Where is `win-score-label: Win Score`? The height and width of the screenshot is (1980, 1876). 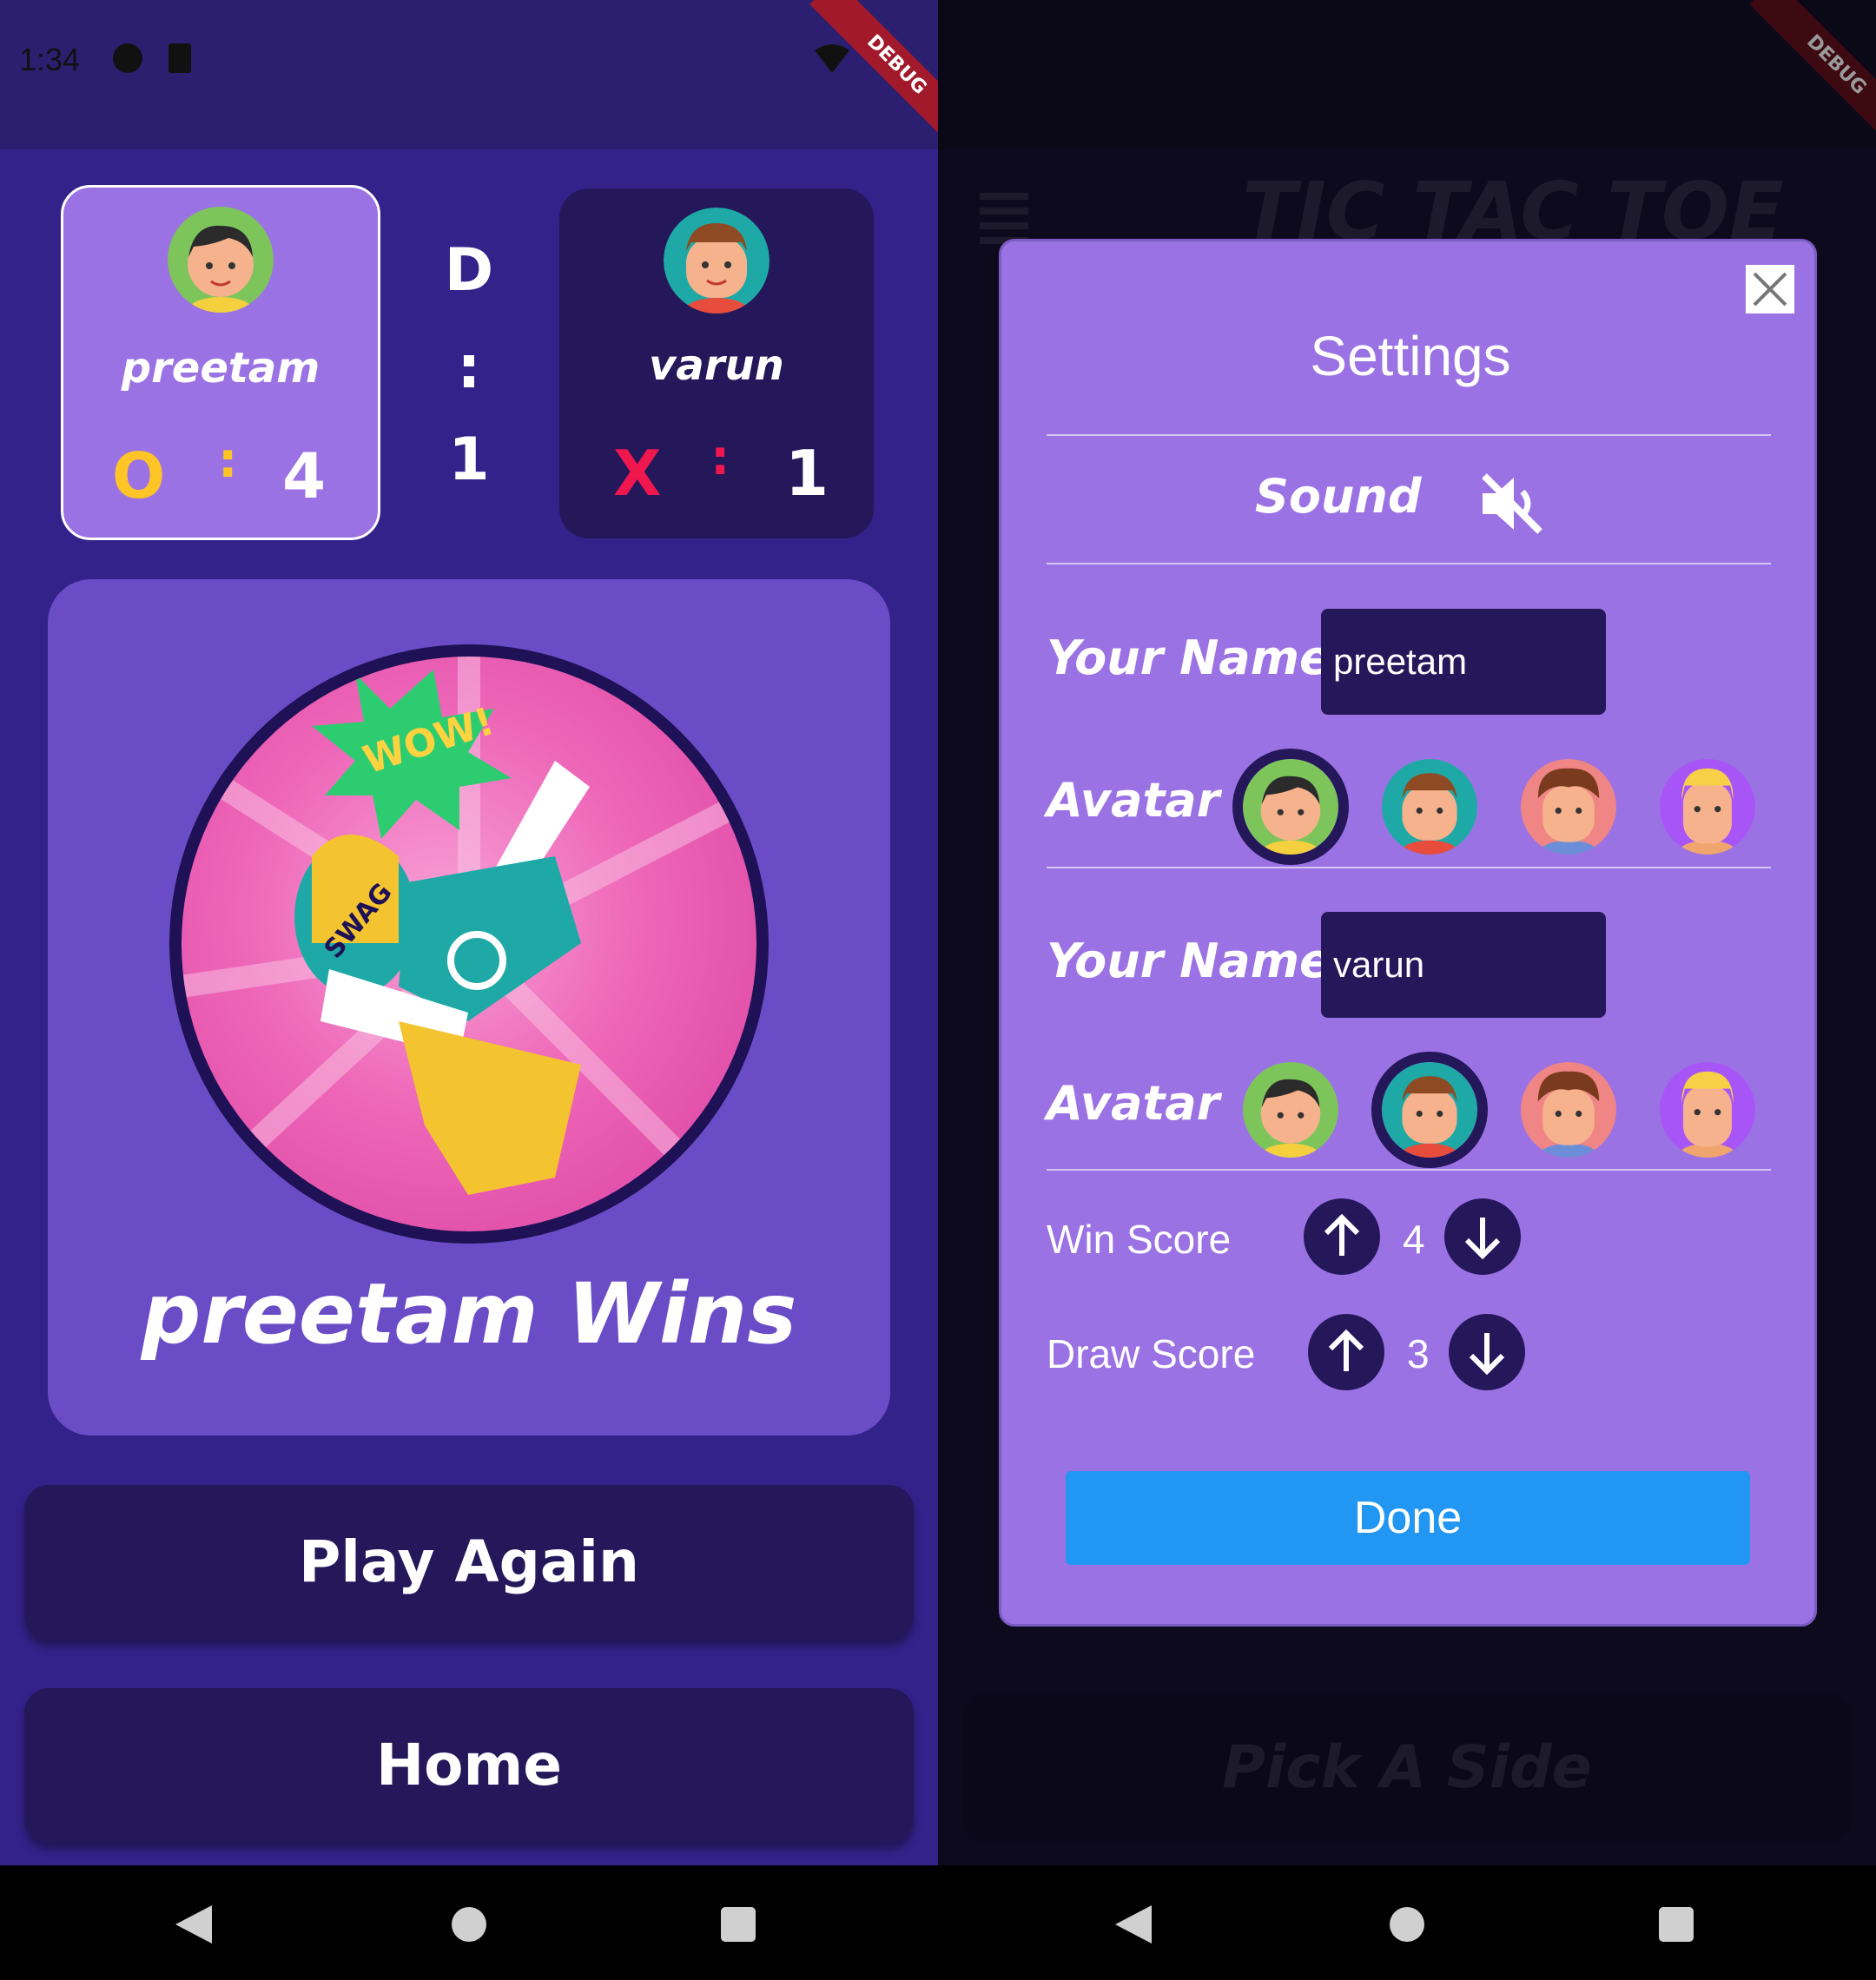
win-score-label: Win Score is located at coordinates (1139, 1240).